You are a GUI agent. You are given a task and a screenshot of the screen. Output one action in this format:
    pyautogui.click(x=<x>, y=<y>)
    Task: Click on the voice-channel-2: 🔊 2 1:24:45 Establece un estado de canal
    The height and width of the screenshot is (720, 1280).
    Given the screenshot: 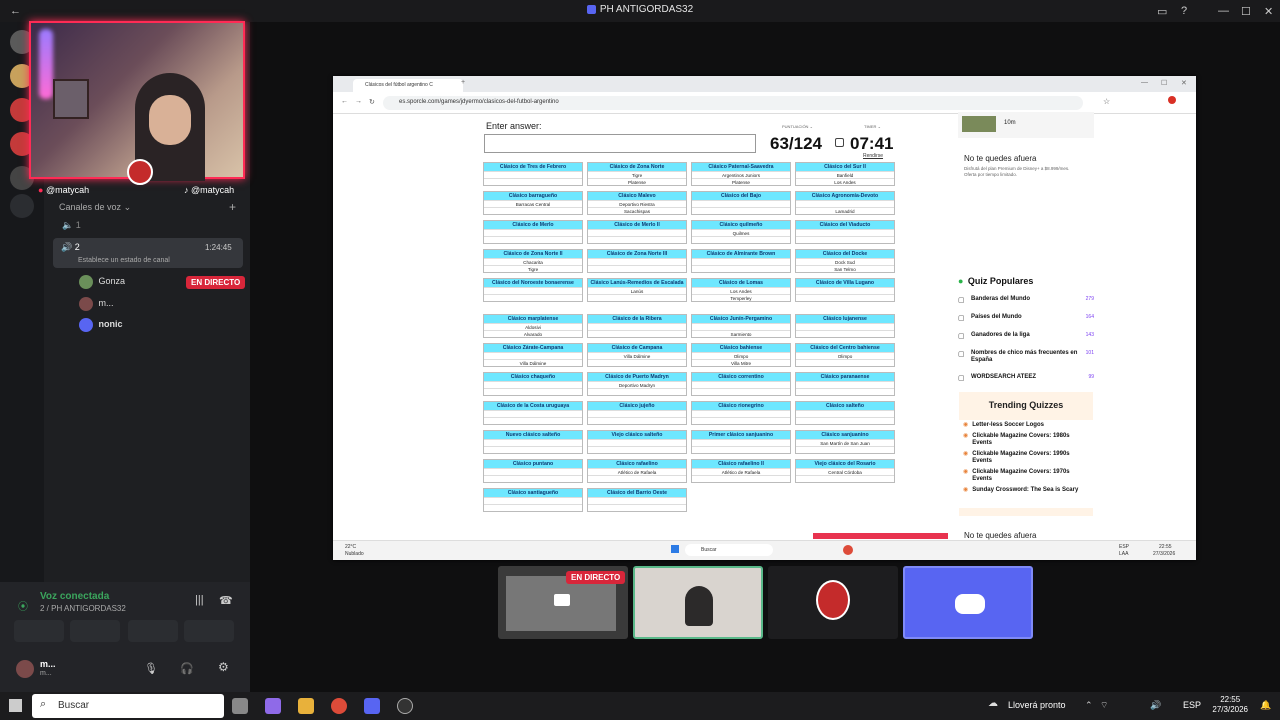 What is the action you would take?
    pyautogui.click(x=148, y=253)
    